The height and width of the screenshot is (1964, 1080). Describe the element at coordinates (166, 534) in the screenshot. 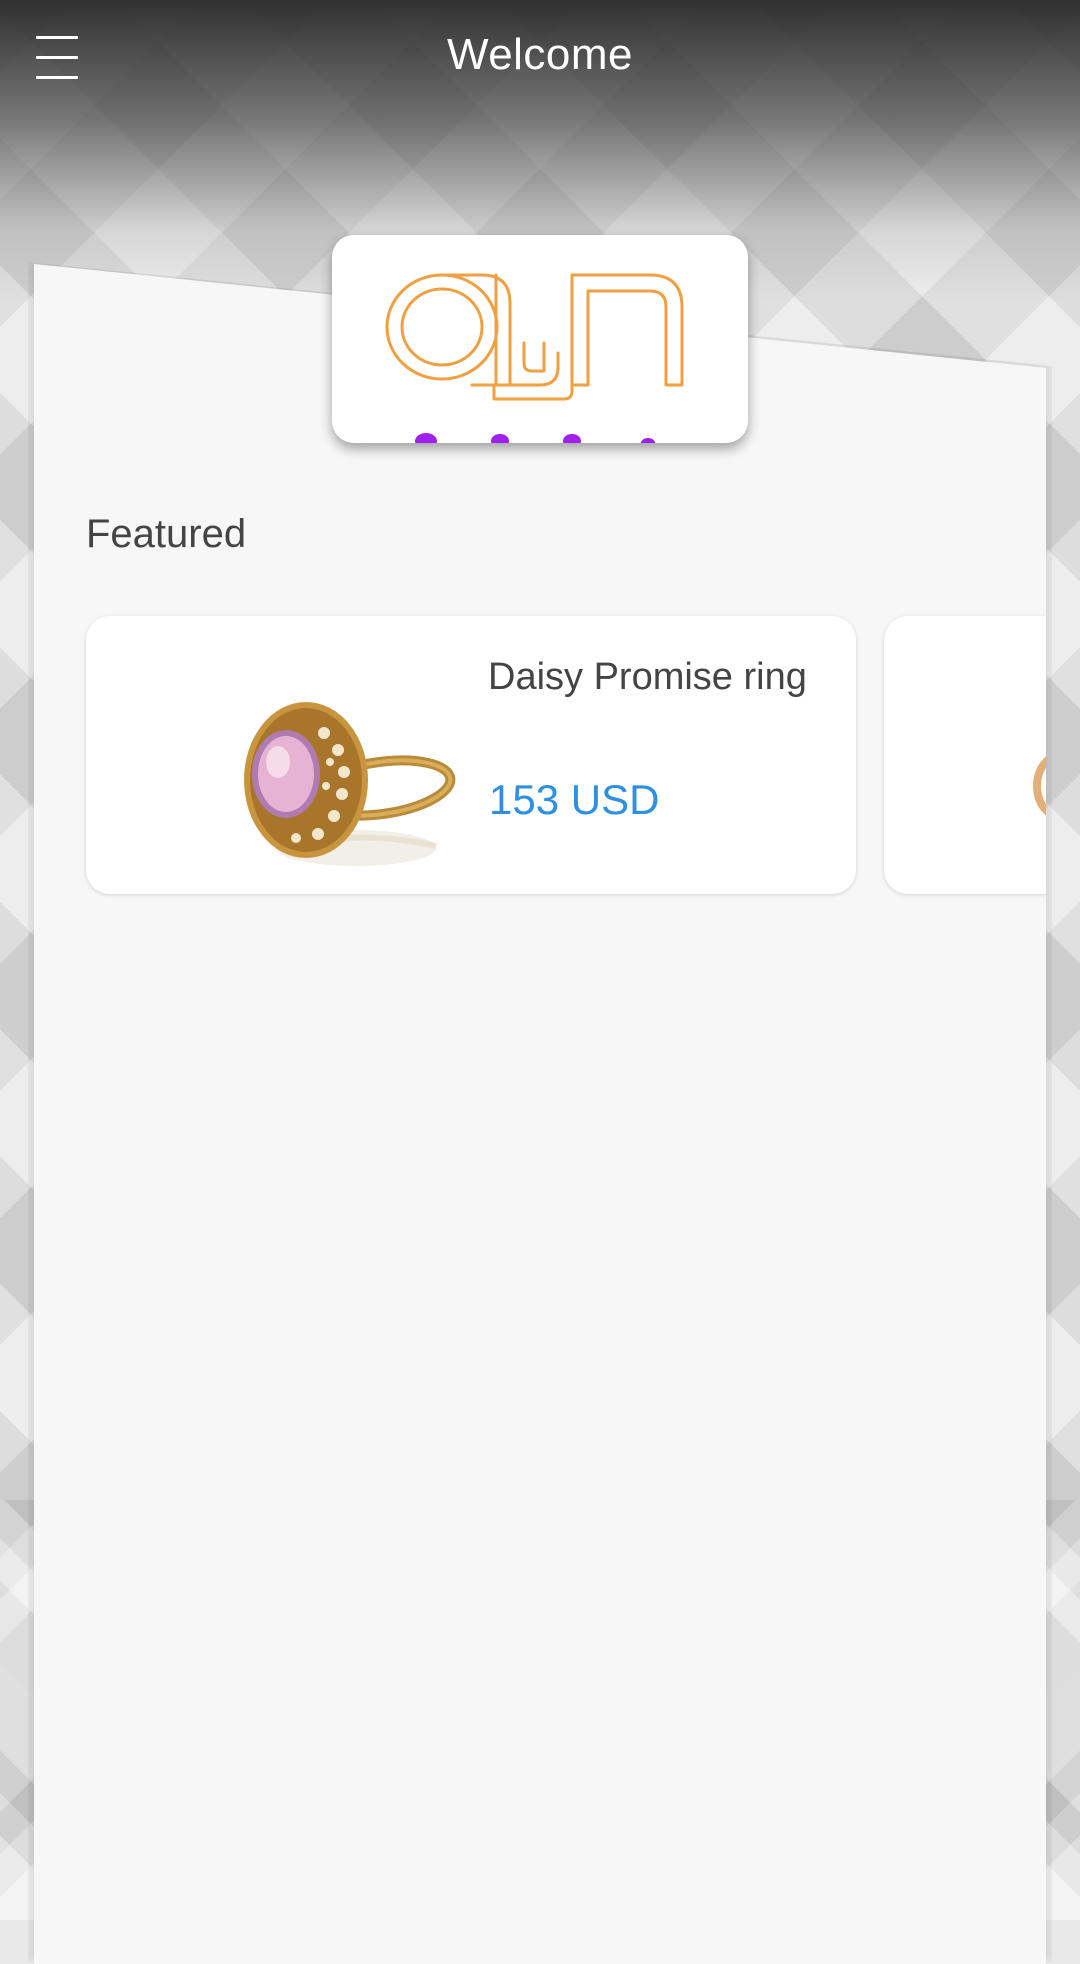

I see `featured-heading: Featured` at that location.